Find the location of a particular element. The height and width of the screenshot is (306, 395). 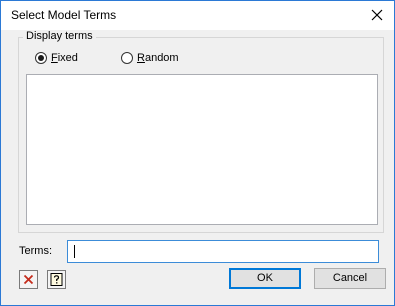

help-button is located at coordinates (56, 279).